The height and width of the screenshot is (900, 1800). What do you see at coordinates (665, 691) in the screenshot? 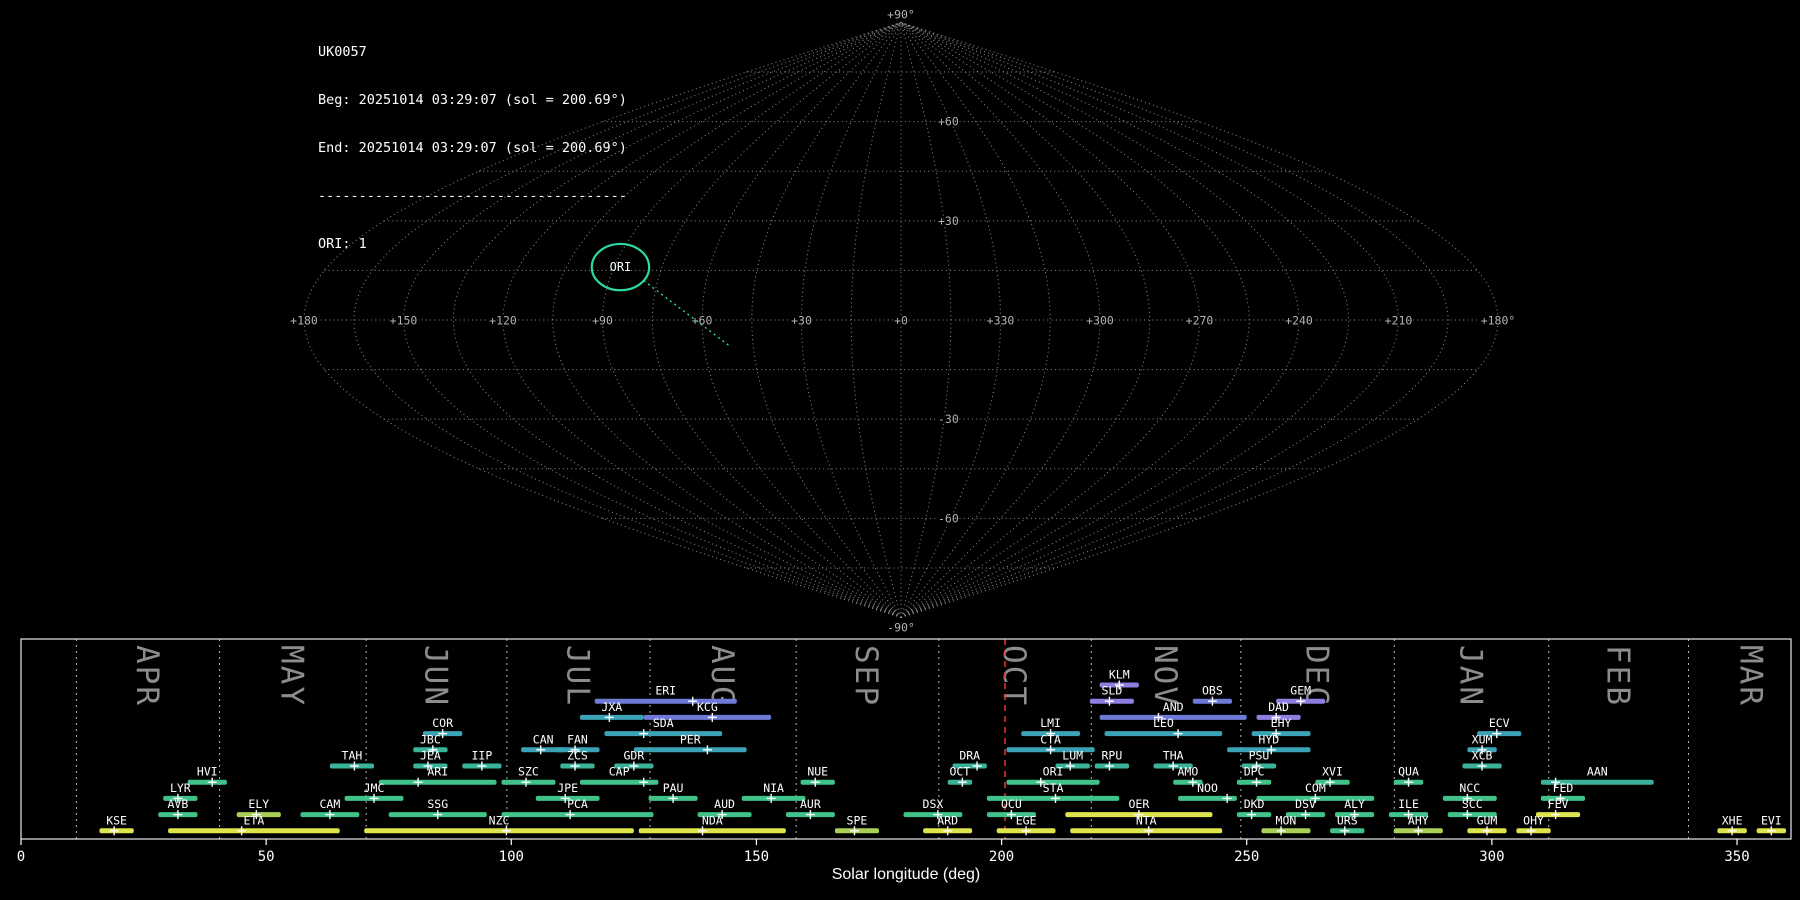
I see `shower-label: ERI` at bounding box center [665, 691].